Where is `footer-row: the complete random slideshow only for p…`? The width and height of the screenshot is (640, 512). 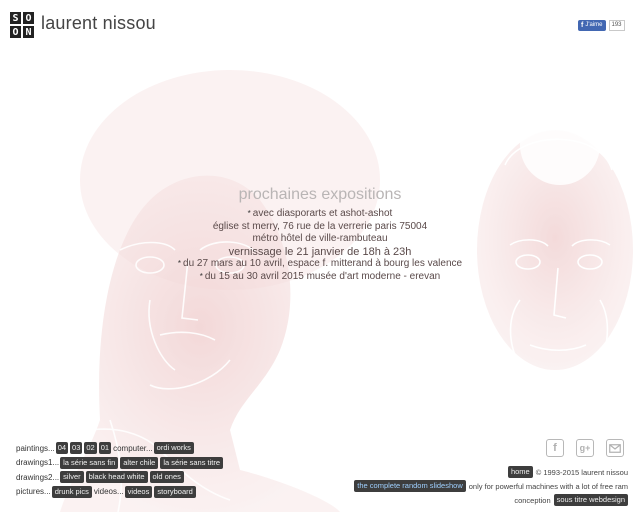 footer-row: the complete random slideshow only for p… is located at coordinates (491, 486).